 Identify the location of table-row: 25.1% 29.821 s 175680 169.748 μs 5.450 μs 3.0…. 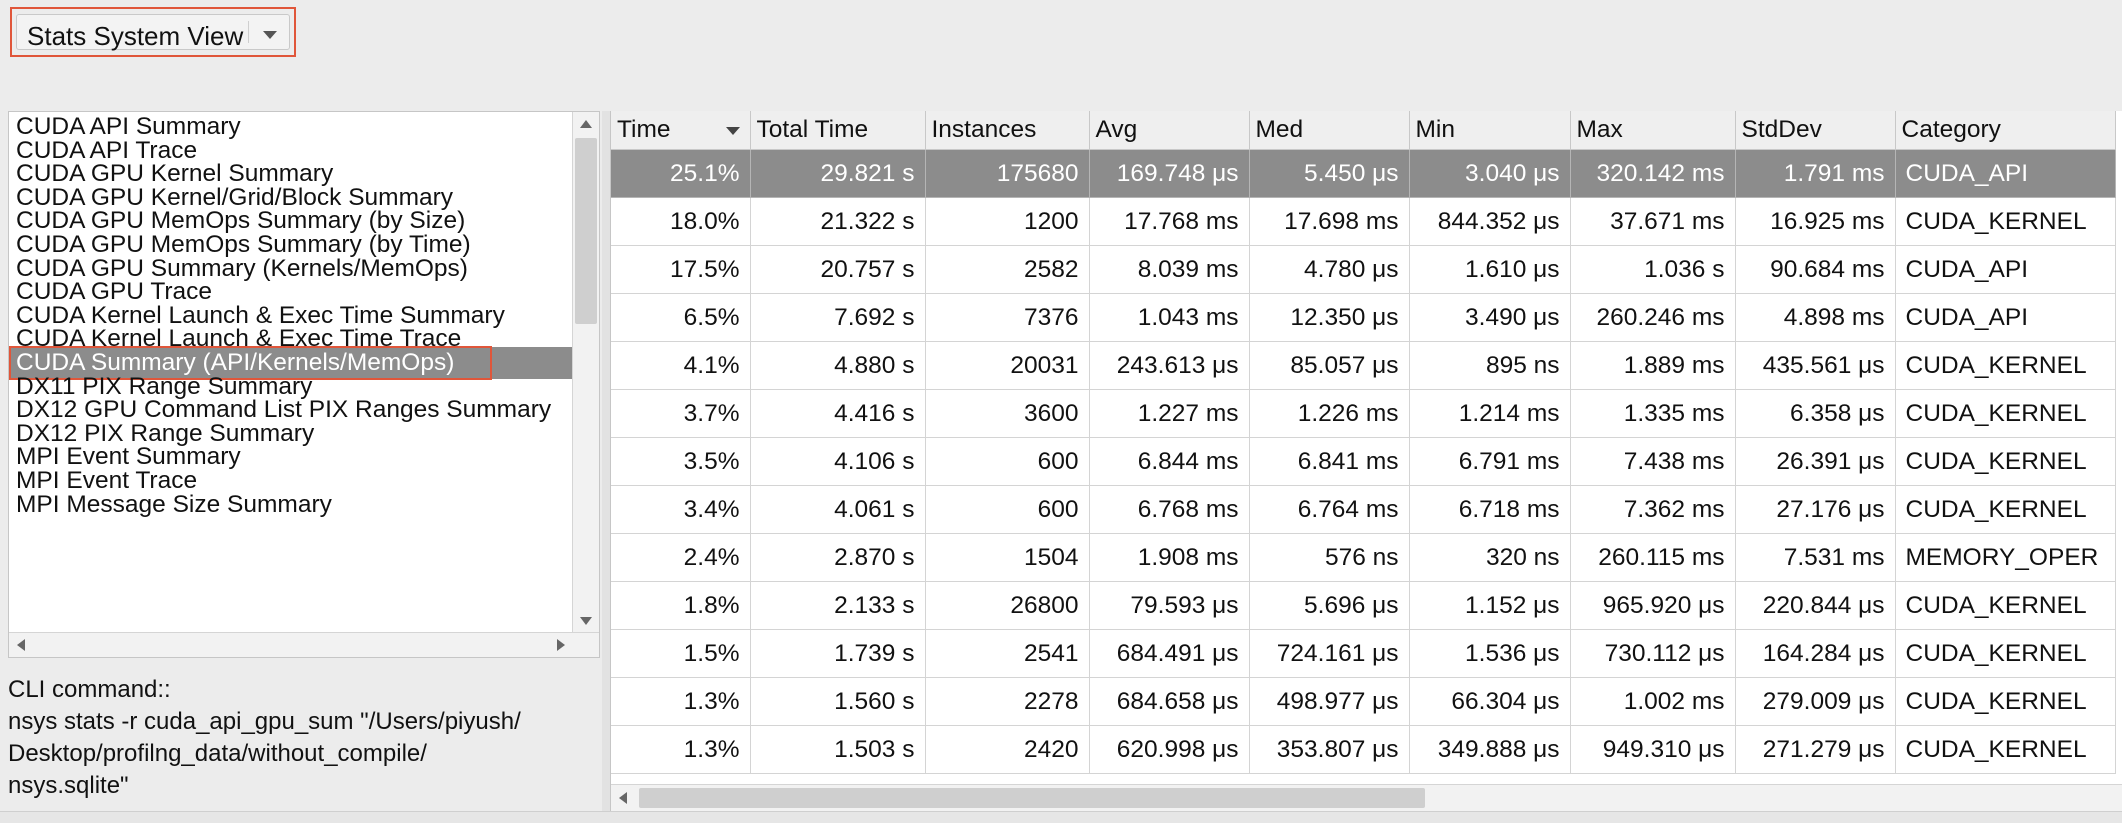
(1363, 173).